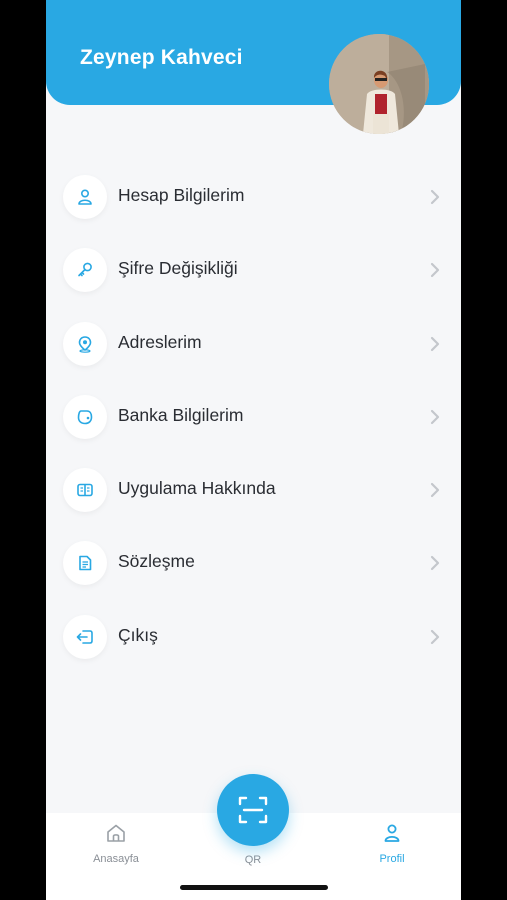 The height and width of the screenshot is (900, 507). Describe the element at coordinates (392, 833) in the screenshot. I see `profile-icon` at that location.